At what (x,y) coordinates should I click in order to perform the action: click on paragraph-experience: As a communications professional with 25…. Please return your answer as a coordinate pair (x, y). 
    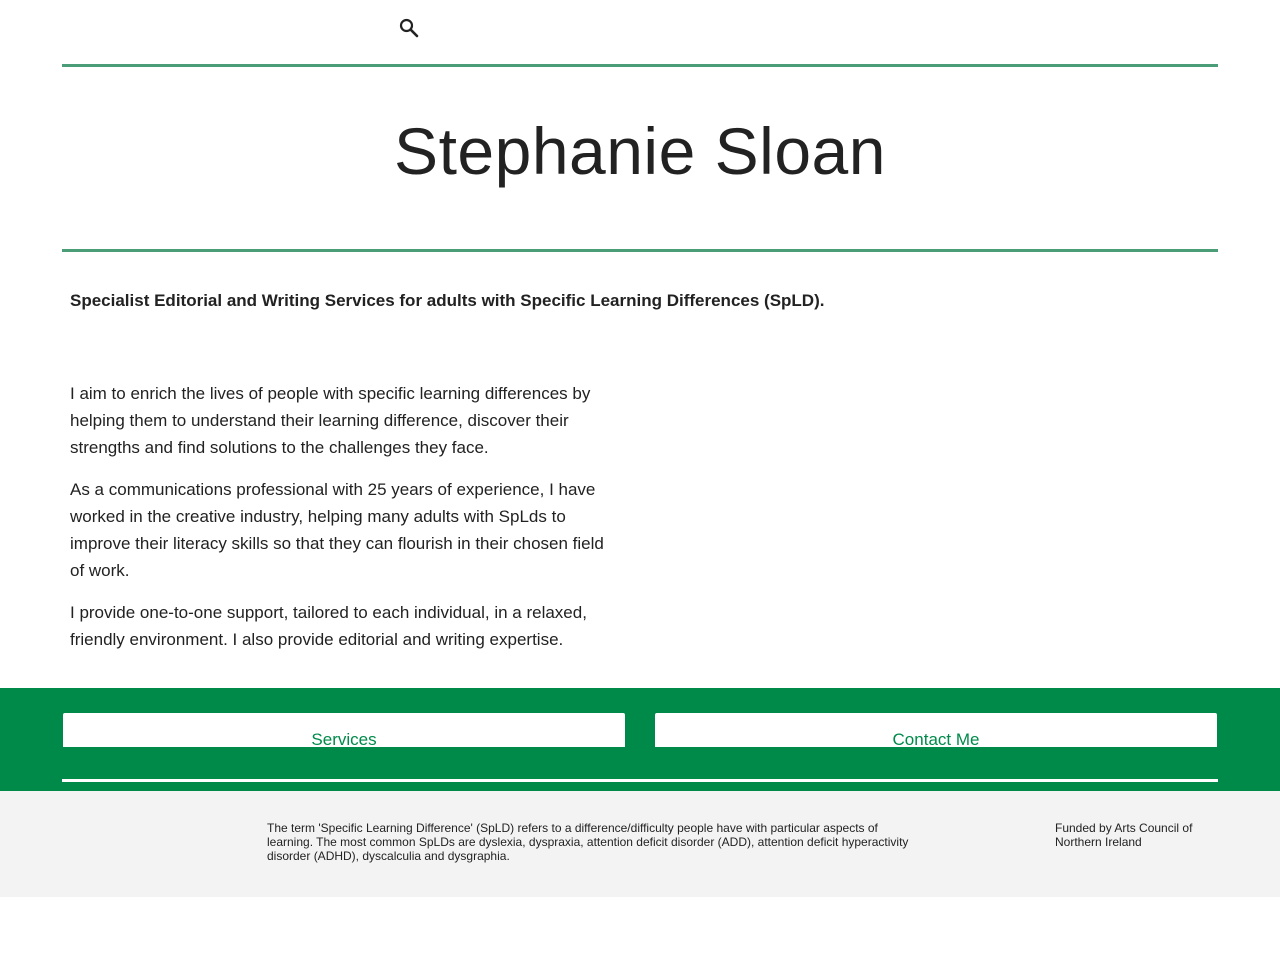
    Looking at the image, I should click on (337, 530).